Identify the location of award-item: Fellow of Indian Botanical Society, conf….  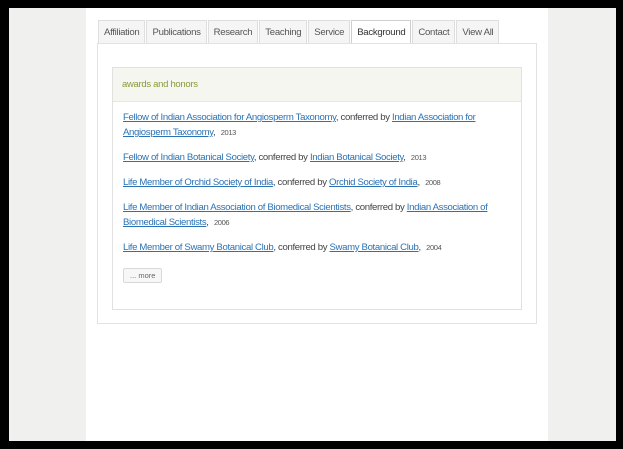
(275, 157).